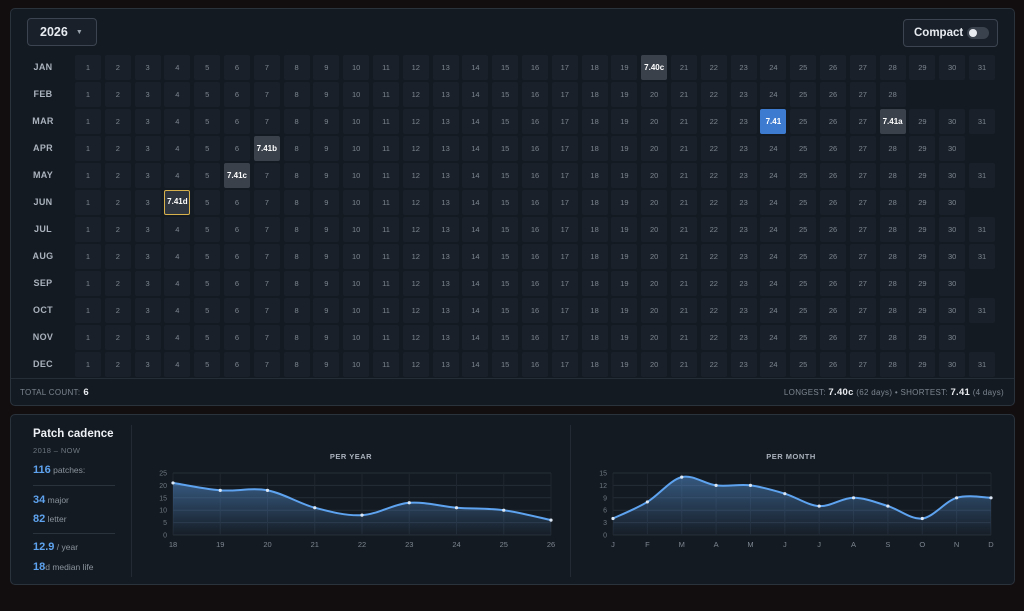 This screenshot has width=1024, height=611. What do you see at coordinates (833, 148) in the screenshot?
I see `day-cell: 26` at bounding box center [833, 148].